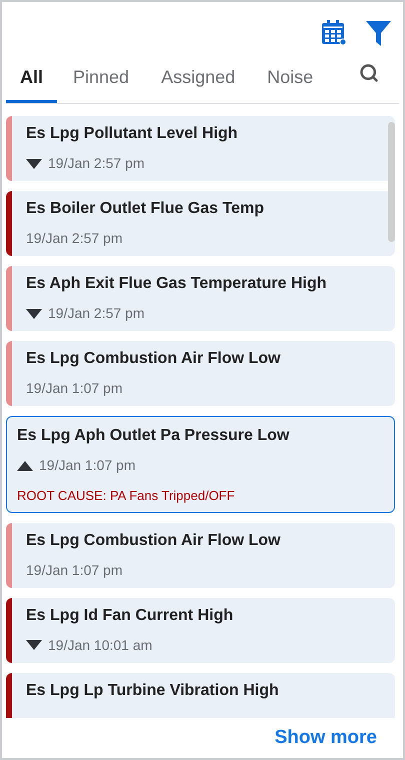 The height and width of the screenshot is (760, 405). What do you see at coordinates (101, 74) in the screenshot?
I see `tab: Pinned` at bounding box center [101, 74].